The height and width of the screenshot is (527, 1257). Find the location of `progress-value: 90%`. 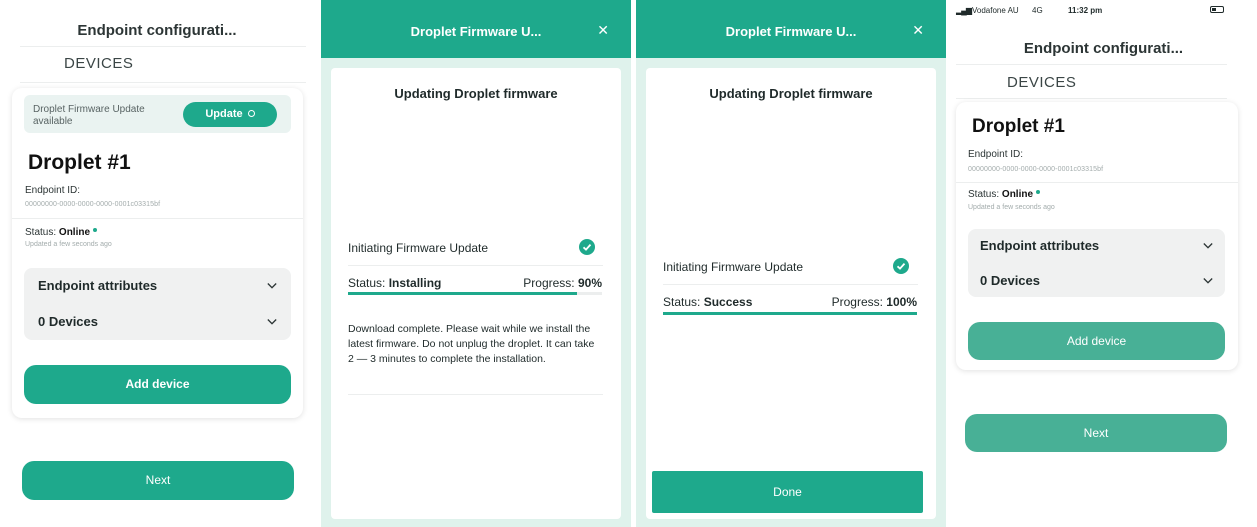

progress-value: 90% is located at coordinates (589, 283).